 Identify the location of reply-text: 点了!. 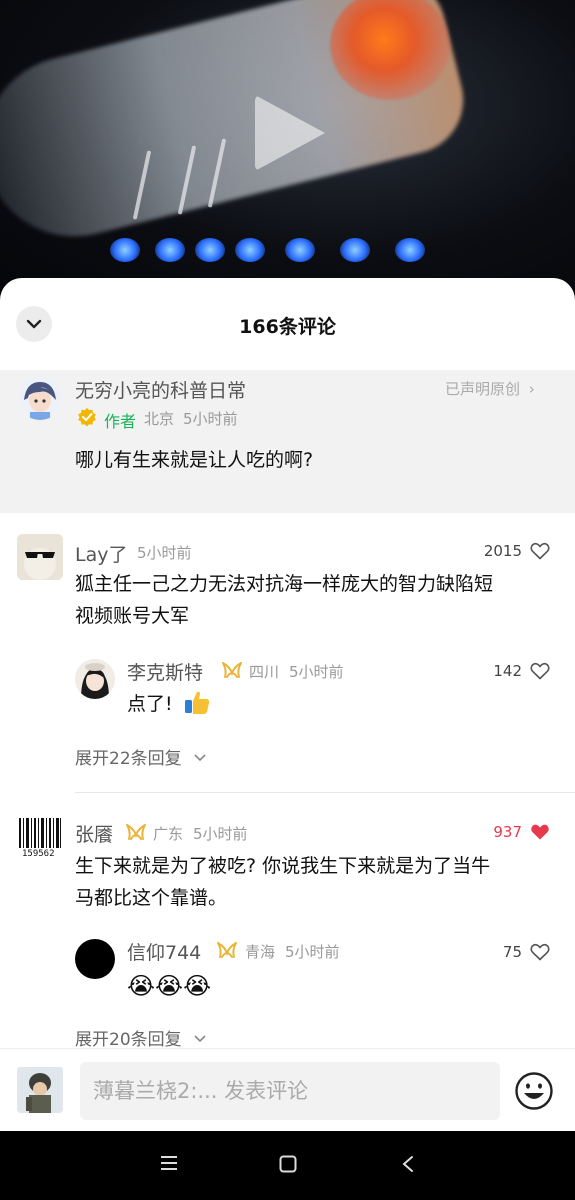
(169, 704).